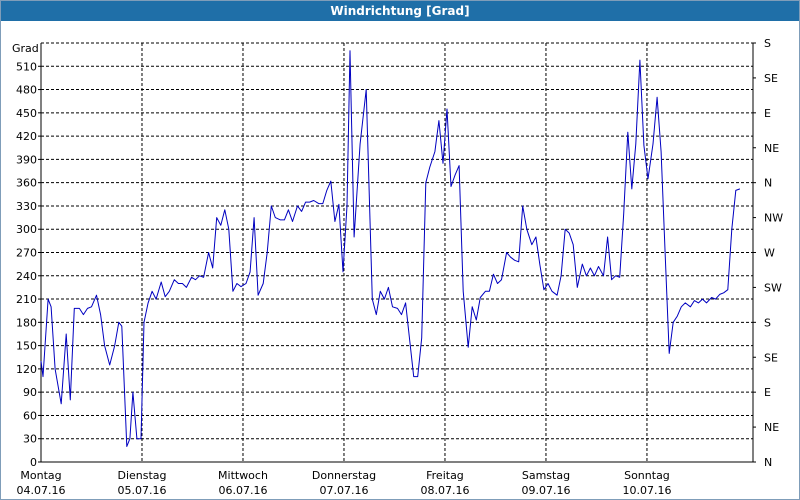 The image size is (800, 500). I want to click on y-tick-label: 510, so click(26, 66).